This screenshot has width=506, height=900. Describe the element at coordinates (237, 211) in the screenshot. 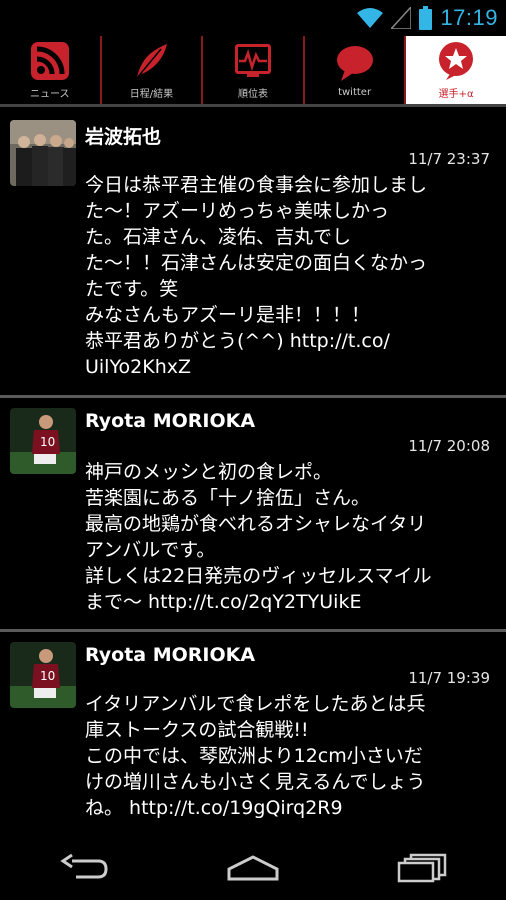

I see `tweet-line: た〜！アズーリめっちゃ美味しかっ` at that location.